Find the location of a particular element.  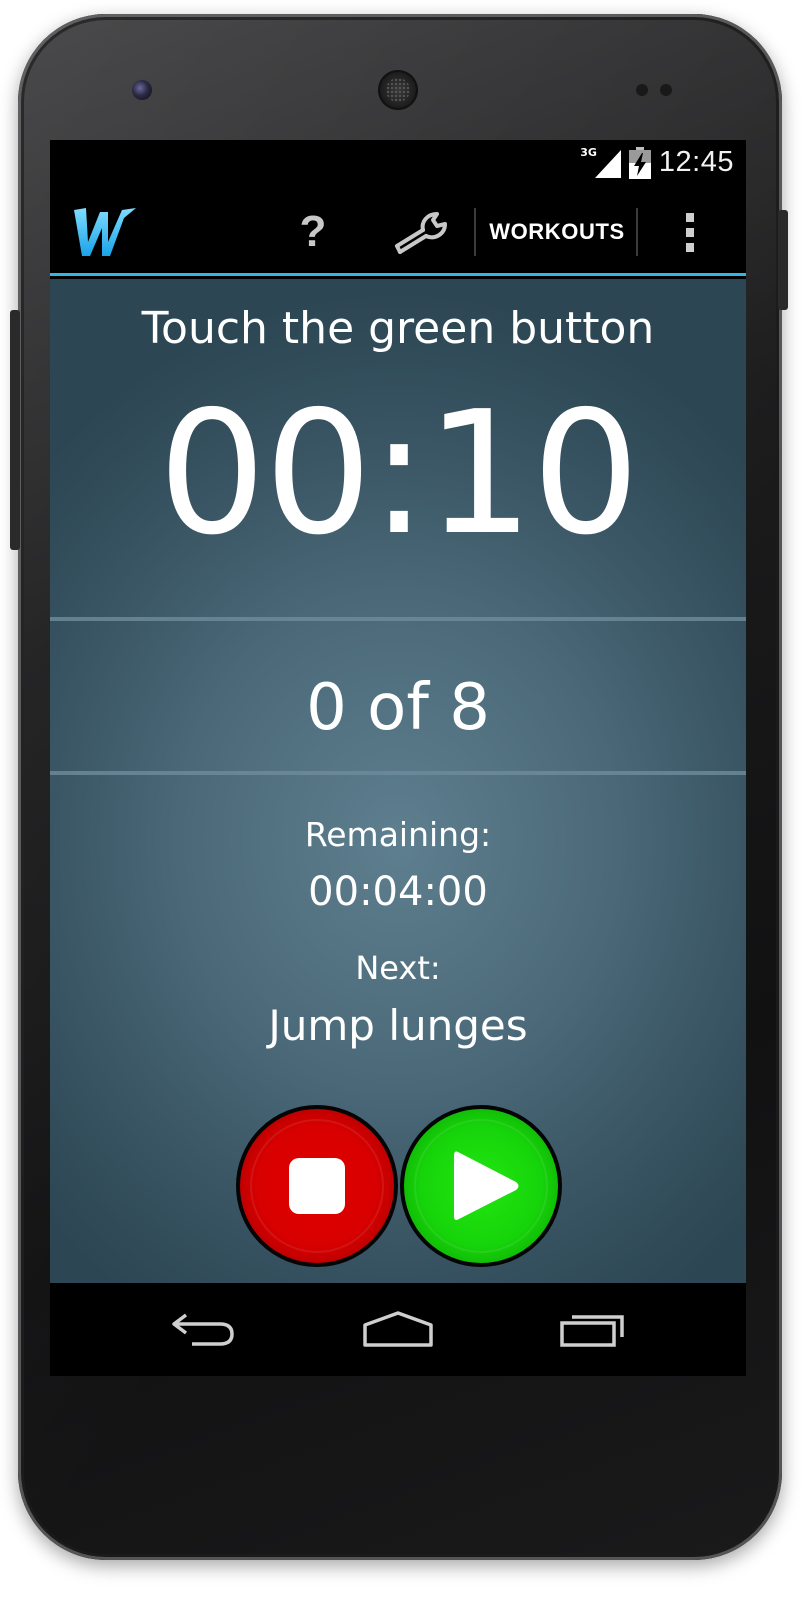

wrench-icon is located at coordinates (421, 233).